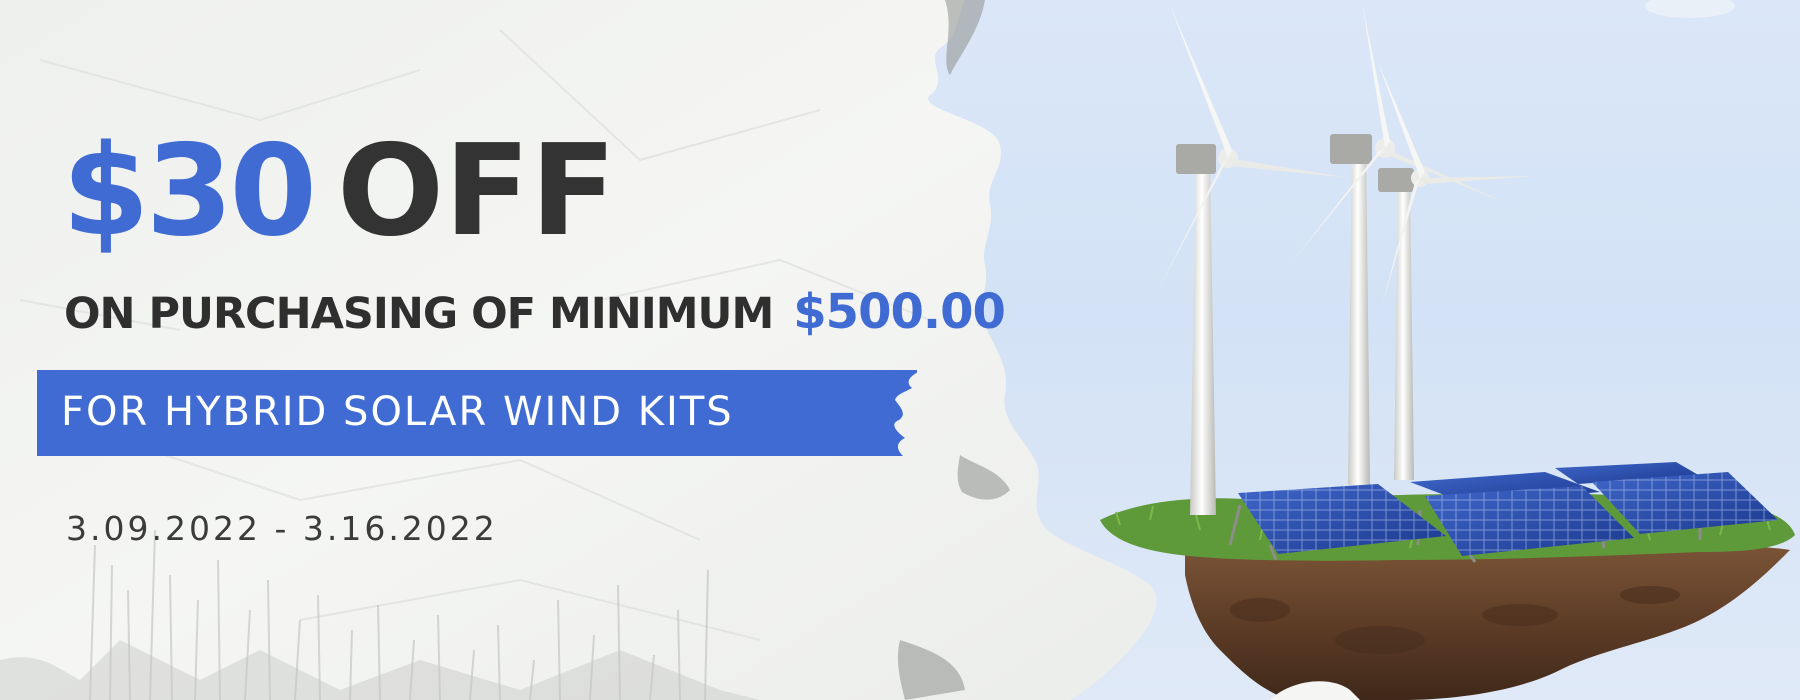 This screenshot has height=700, width=1800. Describe the element at coordinates (189, 190) in the screenshot. I see `discount-amount: $30` at that location.